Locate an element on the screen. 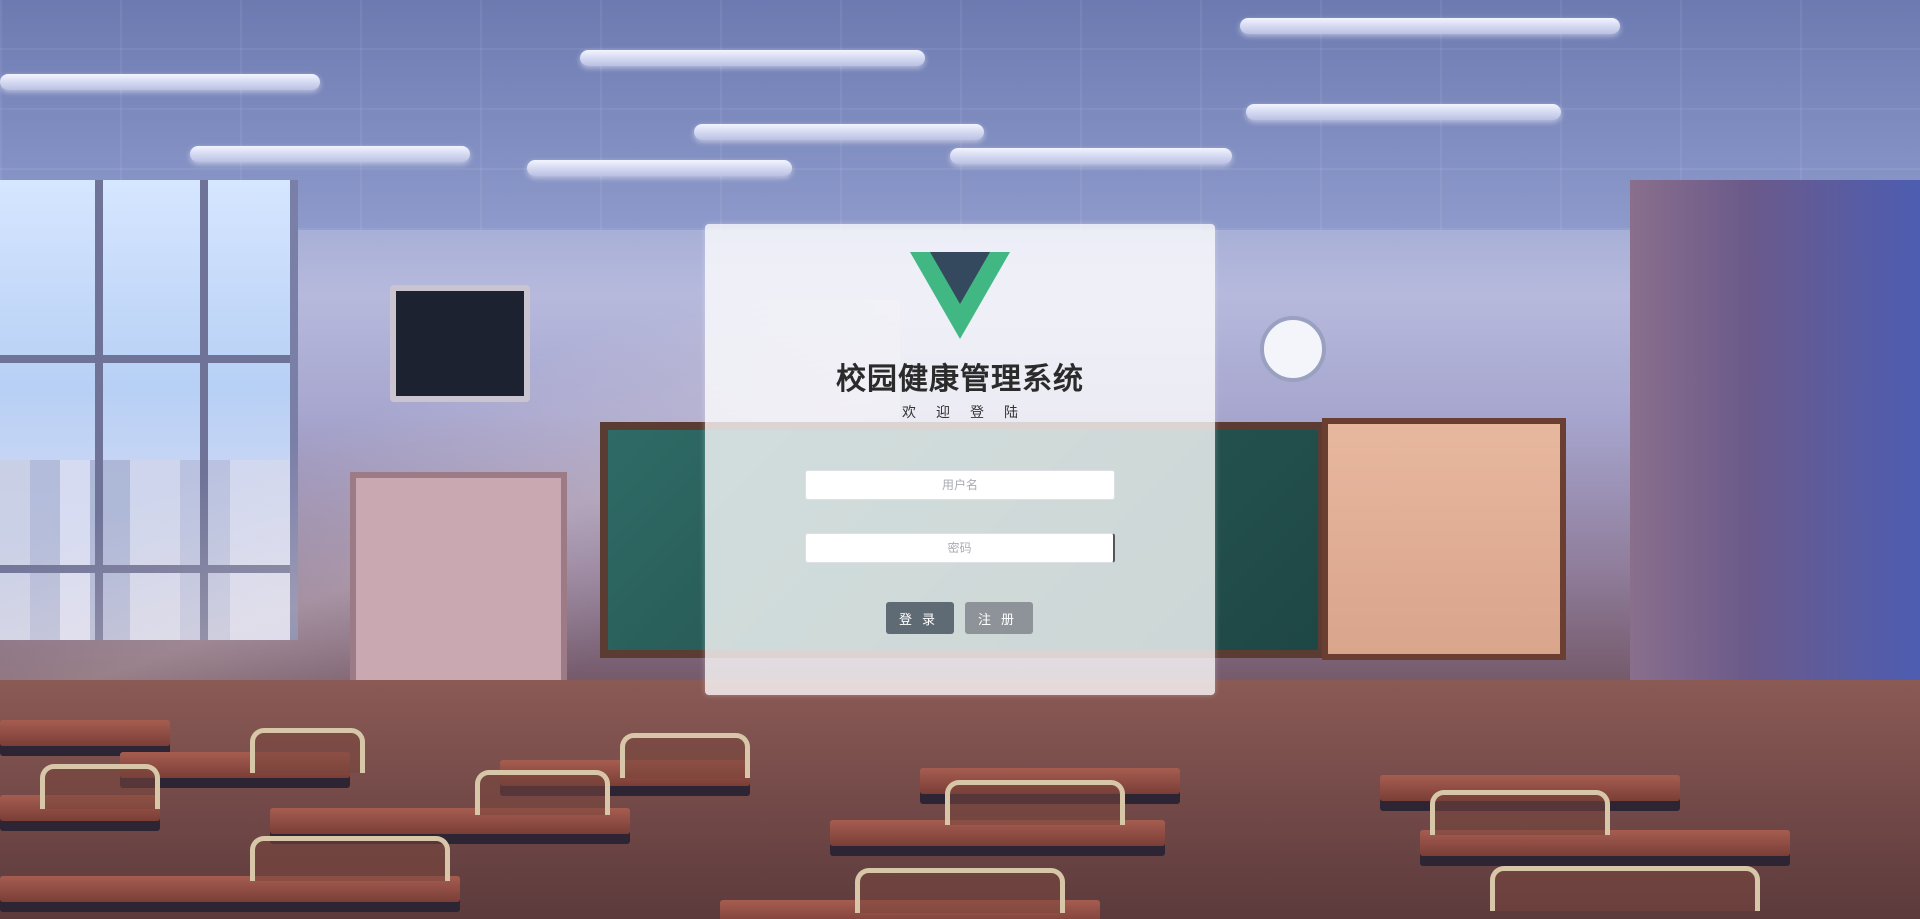 Image resolution: width=1920 pixels, height=919 pixels. wall-clock-icon is located at coordinates (1293, 349).